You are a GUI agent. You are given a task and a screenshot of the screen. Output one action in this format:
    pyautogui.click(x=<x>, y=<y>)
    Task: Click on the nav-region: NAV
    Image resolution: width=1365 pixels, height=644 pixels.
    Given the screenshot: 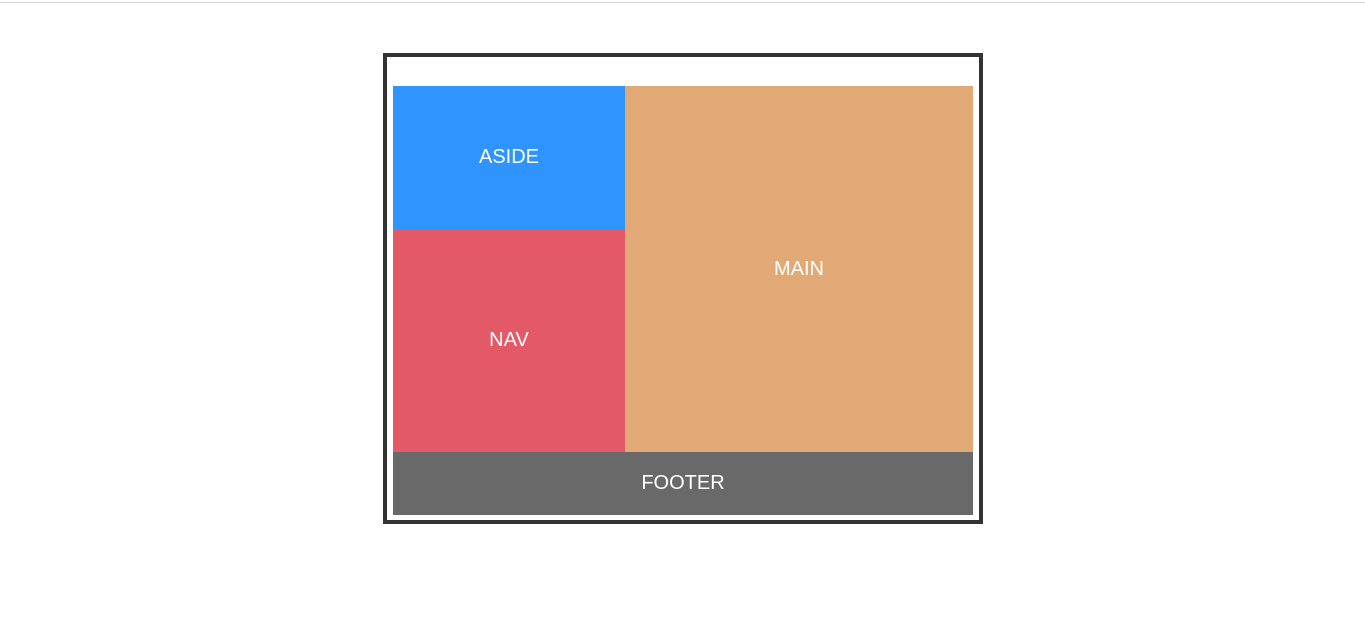 What is the action you would take?
    pyautogui.click(x=509, y=340)
    